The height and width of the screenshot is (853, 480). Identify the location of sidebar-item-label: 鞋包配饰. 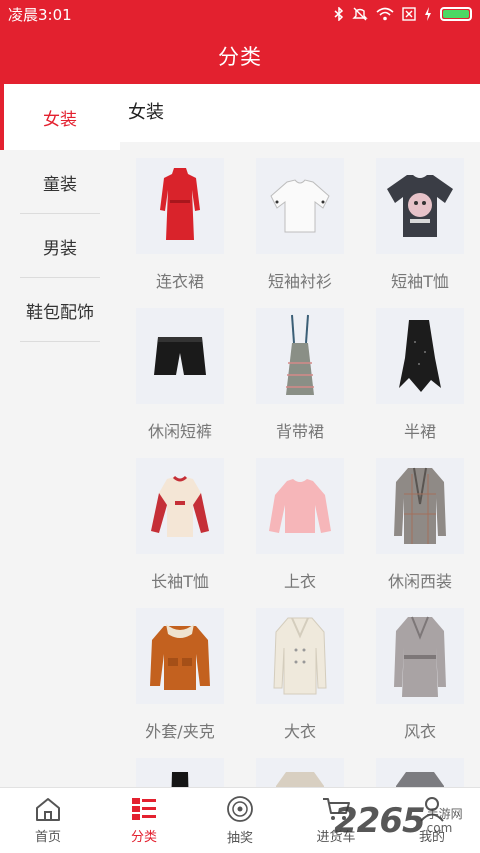
(60, 312).